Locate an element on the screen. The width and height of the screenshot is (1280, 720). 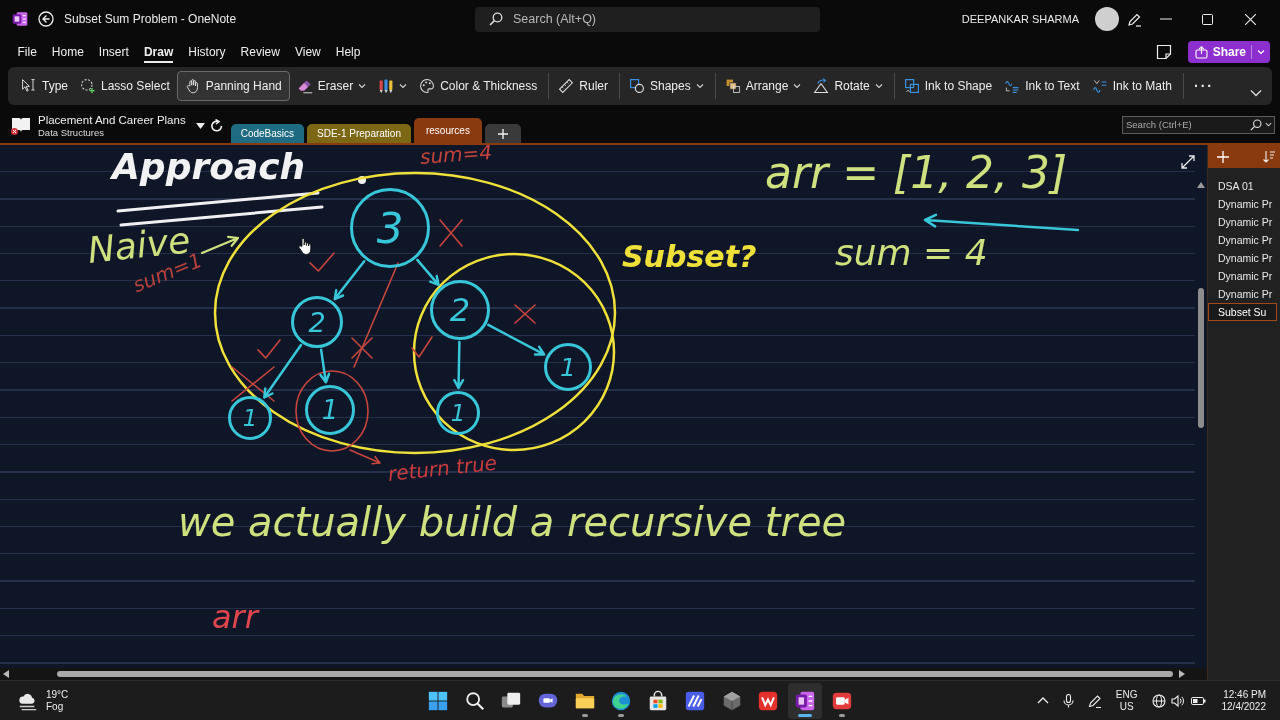
ribbon-button: Rotate is located at coordinates (848, 86).